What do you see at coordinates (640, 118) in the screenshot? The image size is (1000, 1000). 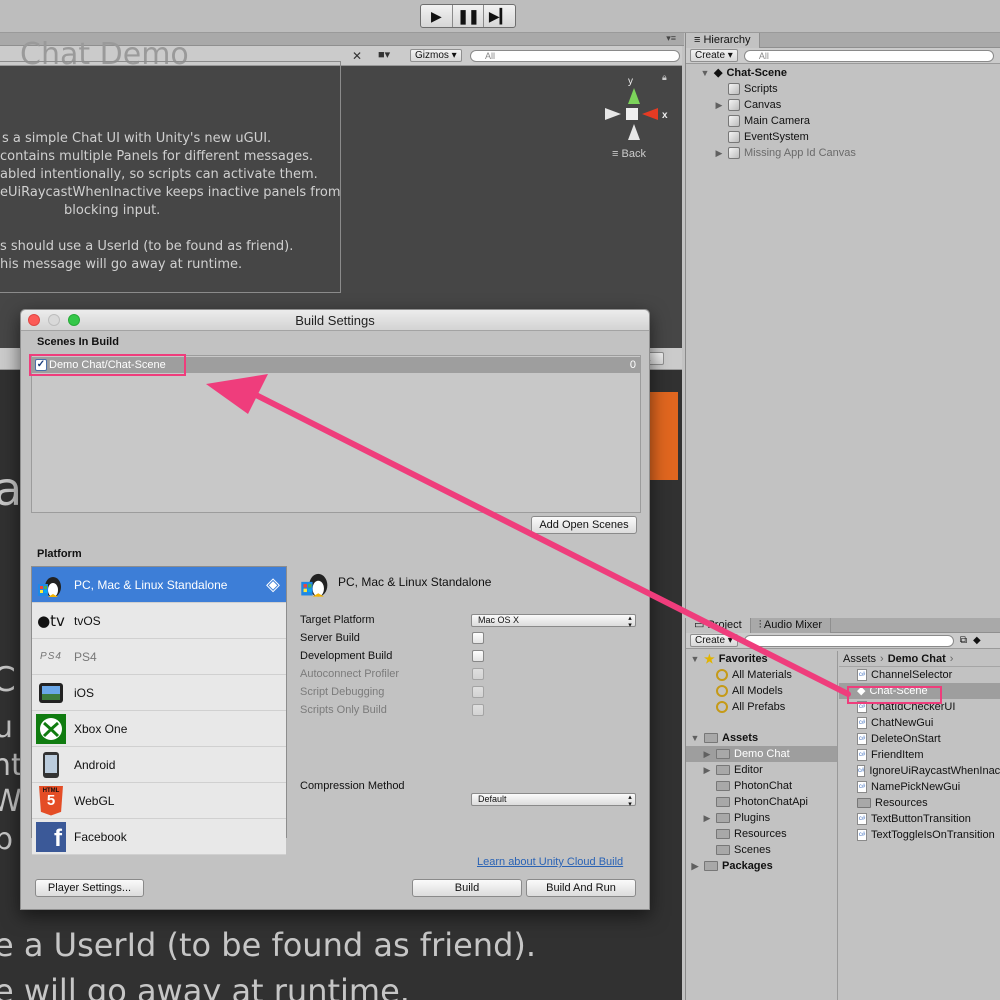 I see `scene-orientation-gizmo: y x ≡ Back 🔒︎` at bounding box center [640, 118].